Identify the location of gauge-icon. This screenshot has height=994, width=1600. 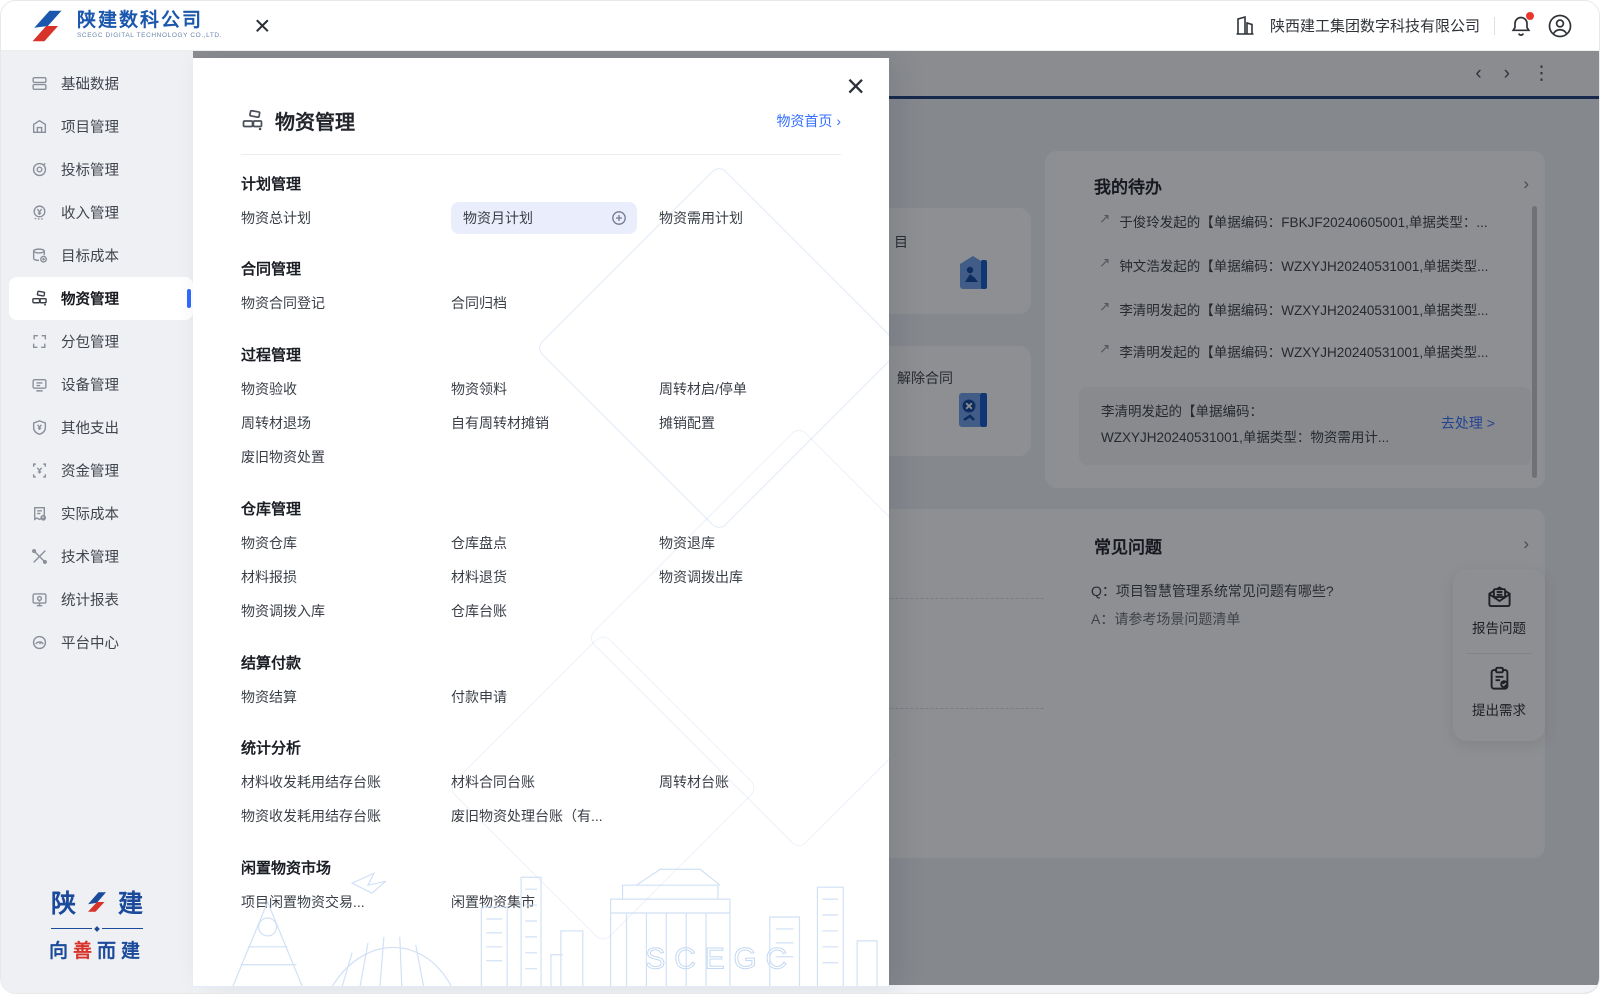
(39, 642).